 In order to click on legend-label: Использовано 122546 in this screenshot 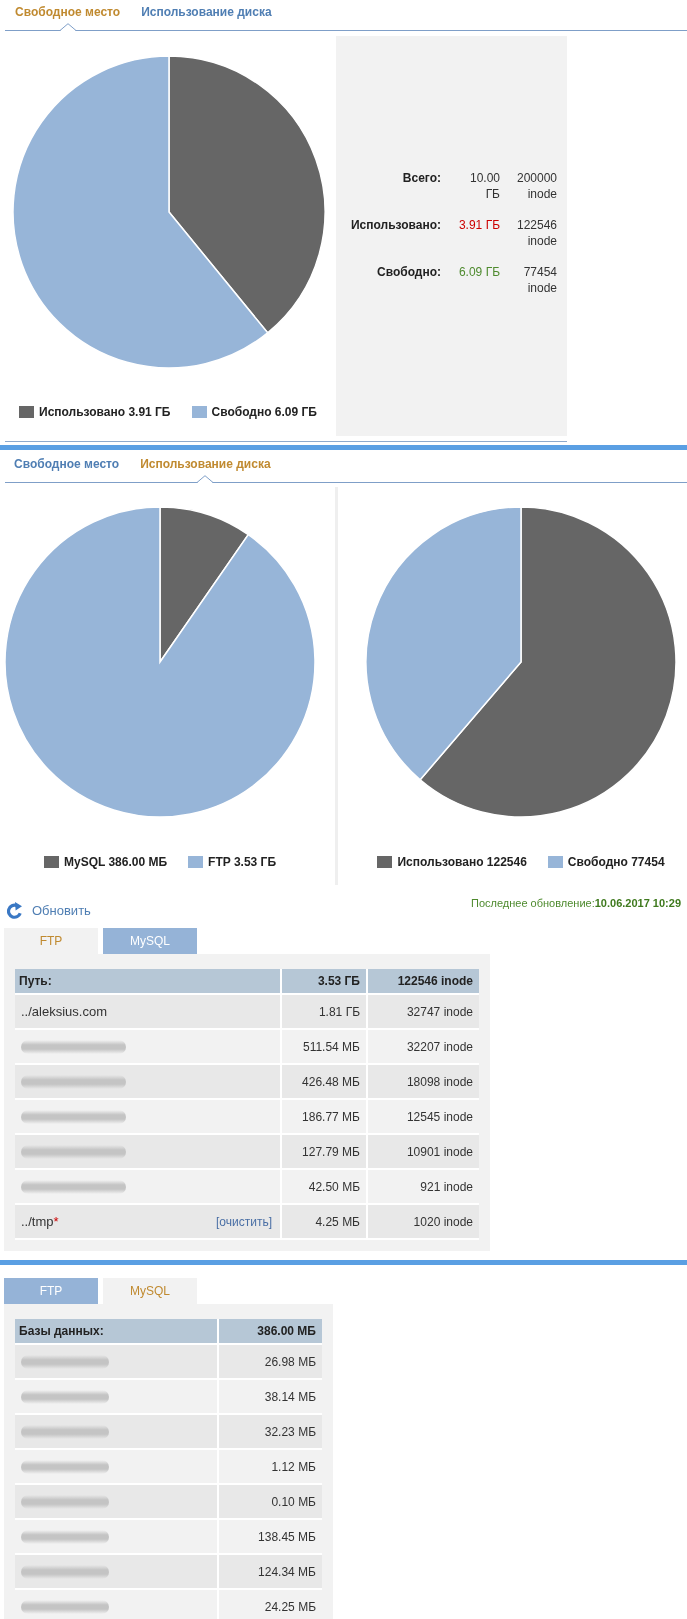, I will do `click(462, 862)`.